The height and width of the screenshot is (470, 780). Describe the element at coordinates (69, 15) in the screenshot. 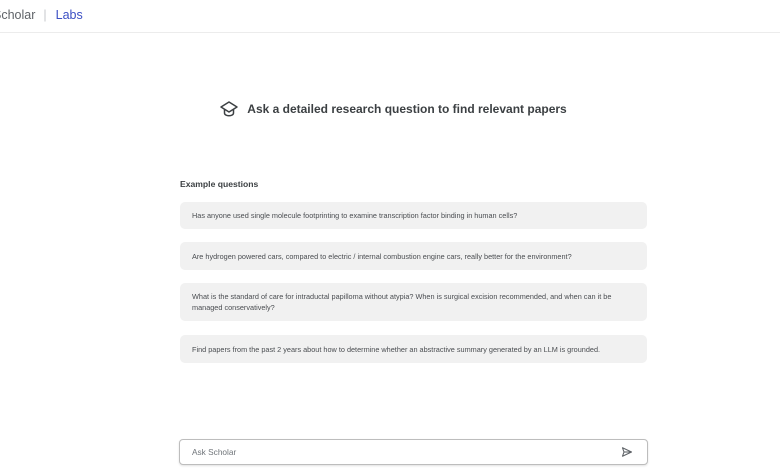

I see `labs-label: Labs` at that location.